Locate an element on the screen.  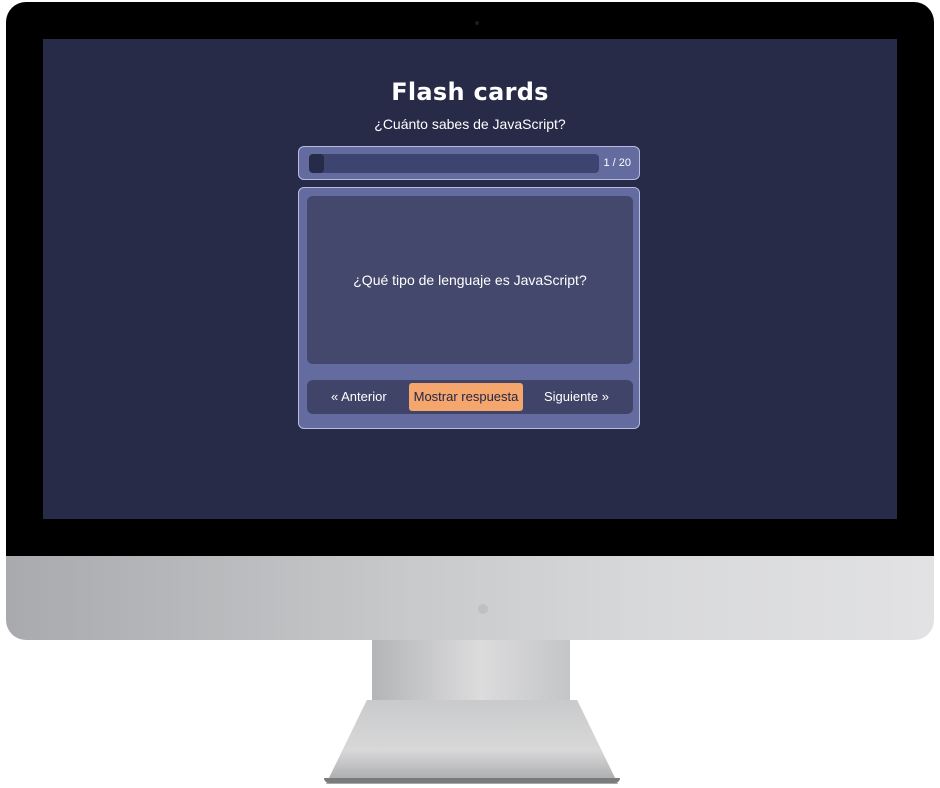
progress-count: 1 / 20 is located at coordinates (617, 163).